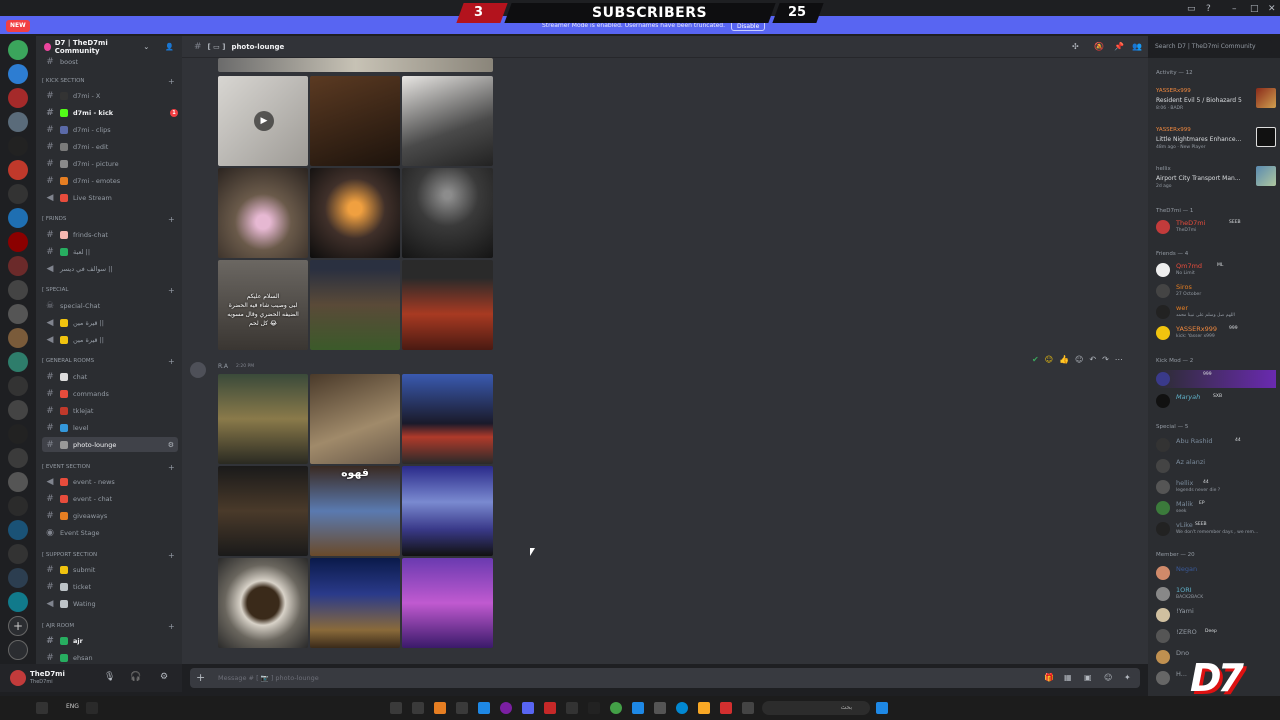 Image resolution: width=1280 pixels, height=720 pixels. What do you see at coordinates (18, 26) in the screenshot?
I see `new-badge: NEW` at bounding box center [18, 26].